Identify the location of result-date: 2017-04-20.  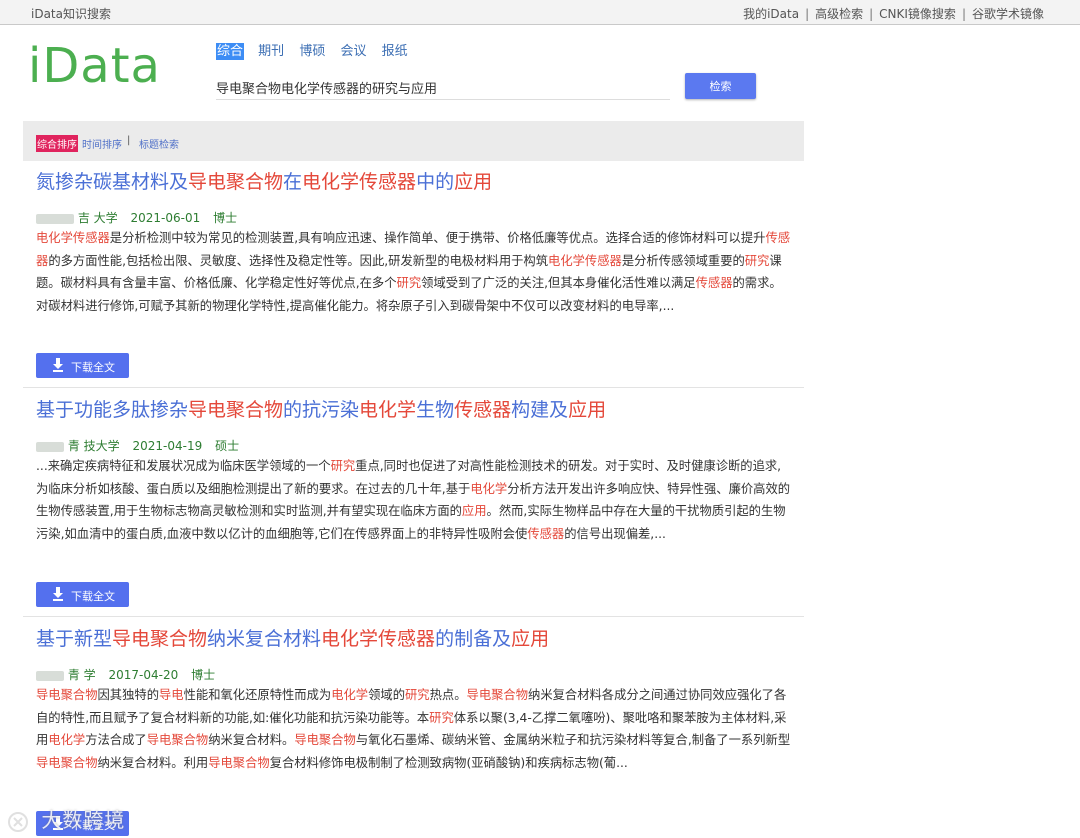
(143, 675).